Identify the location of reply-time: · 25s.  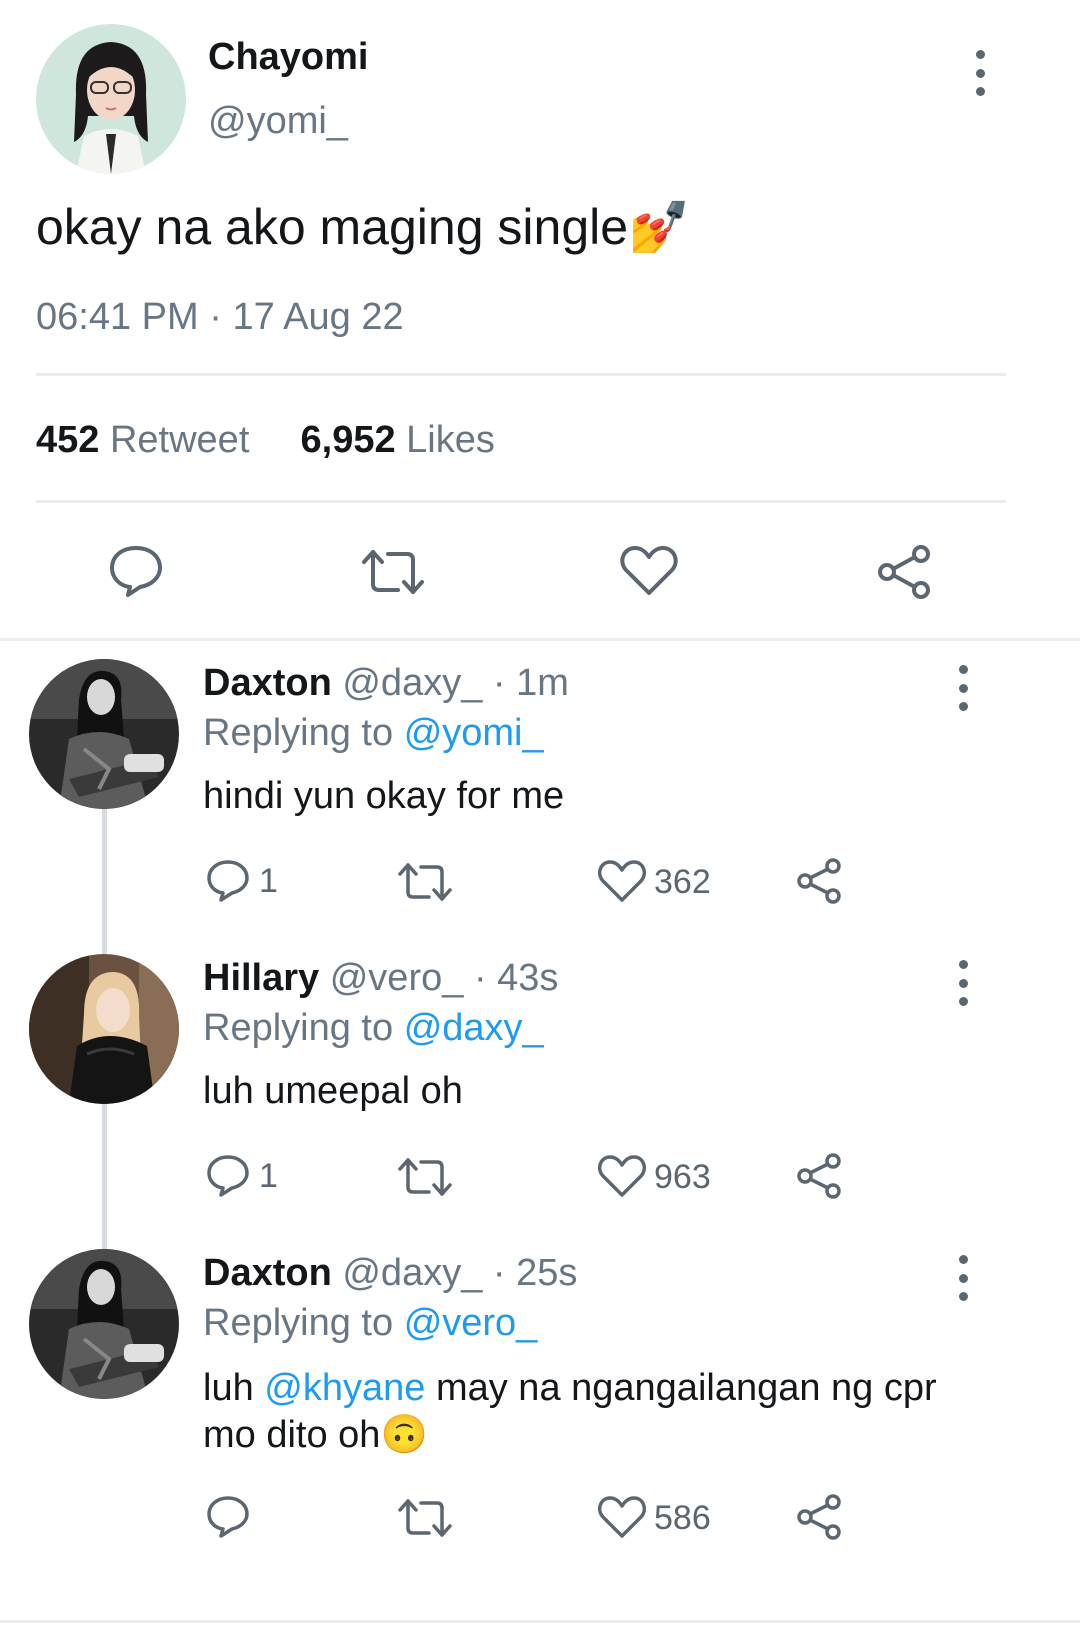
(535, 1273).